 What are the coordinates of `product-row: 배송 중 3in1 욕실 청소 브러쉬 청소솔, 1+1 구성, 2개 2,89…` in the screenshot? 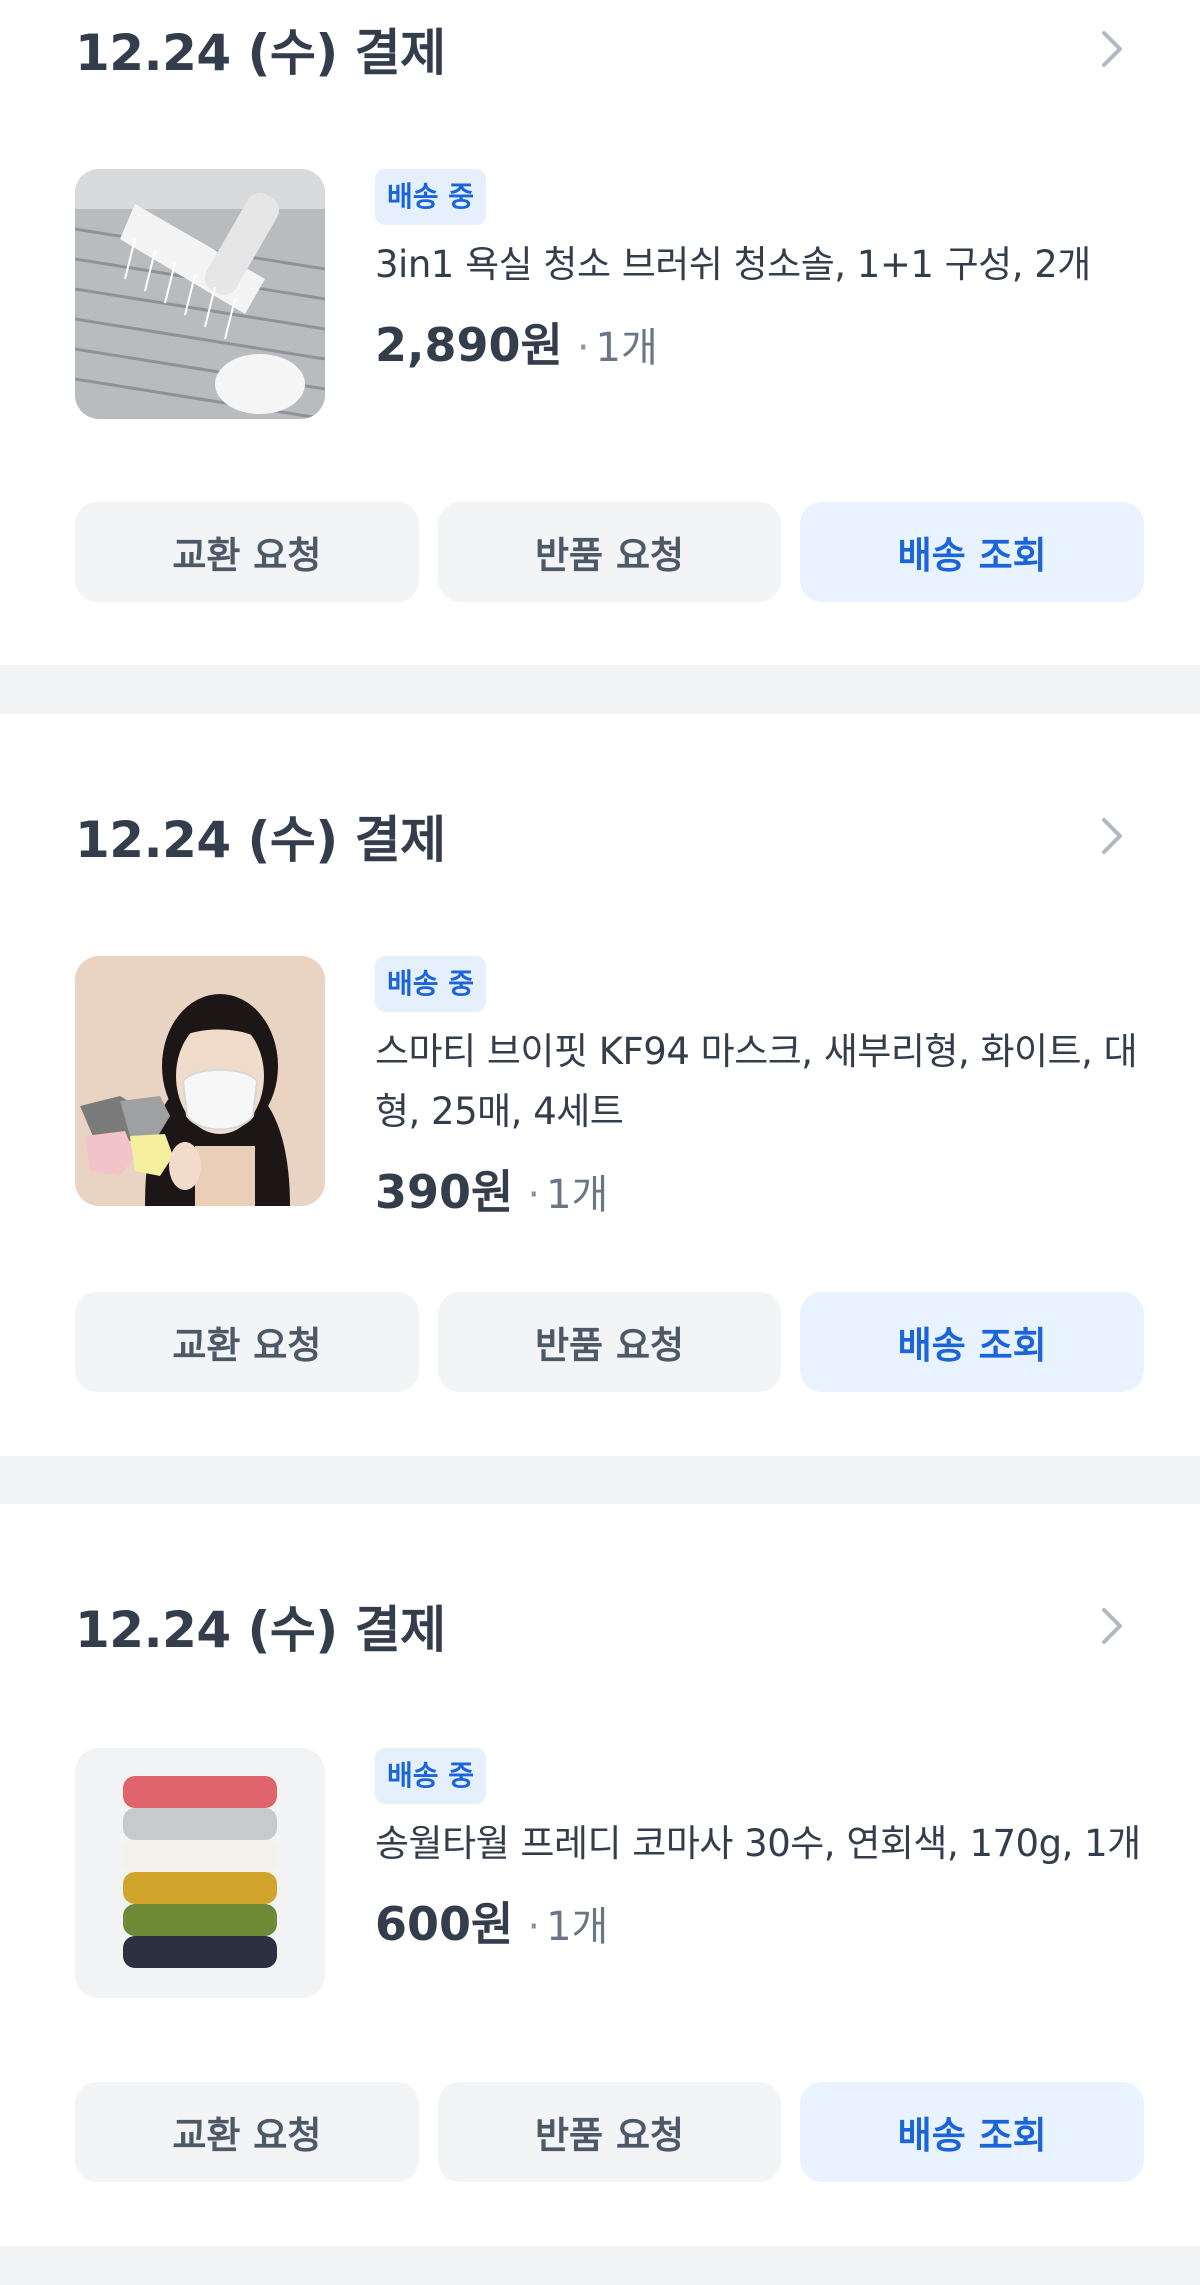 It's located at (609, 294).